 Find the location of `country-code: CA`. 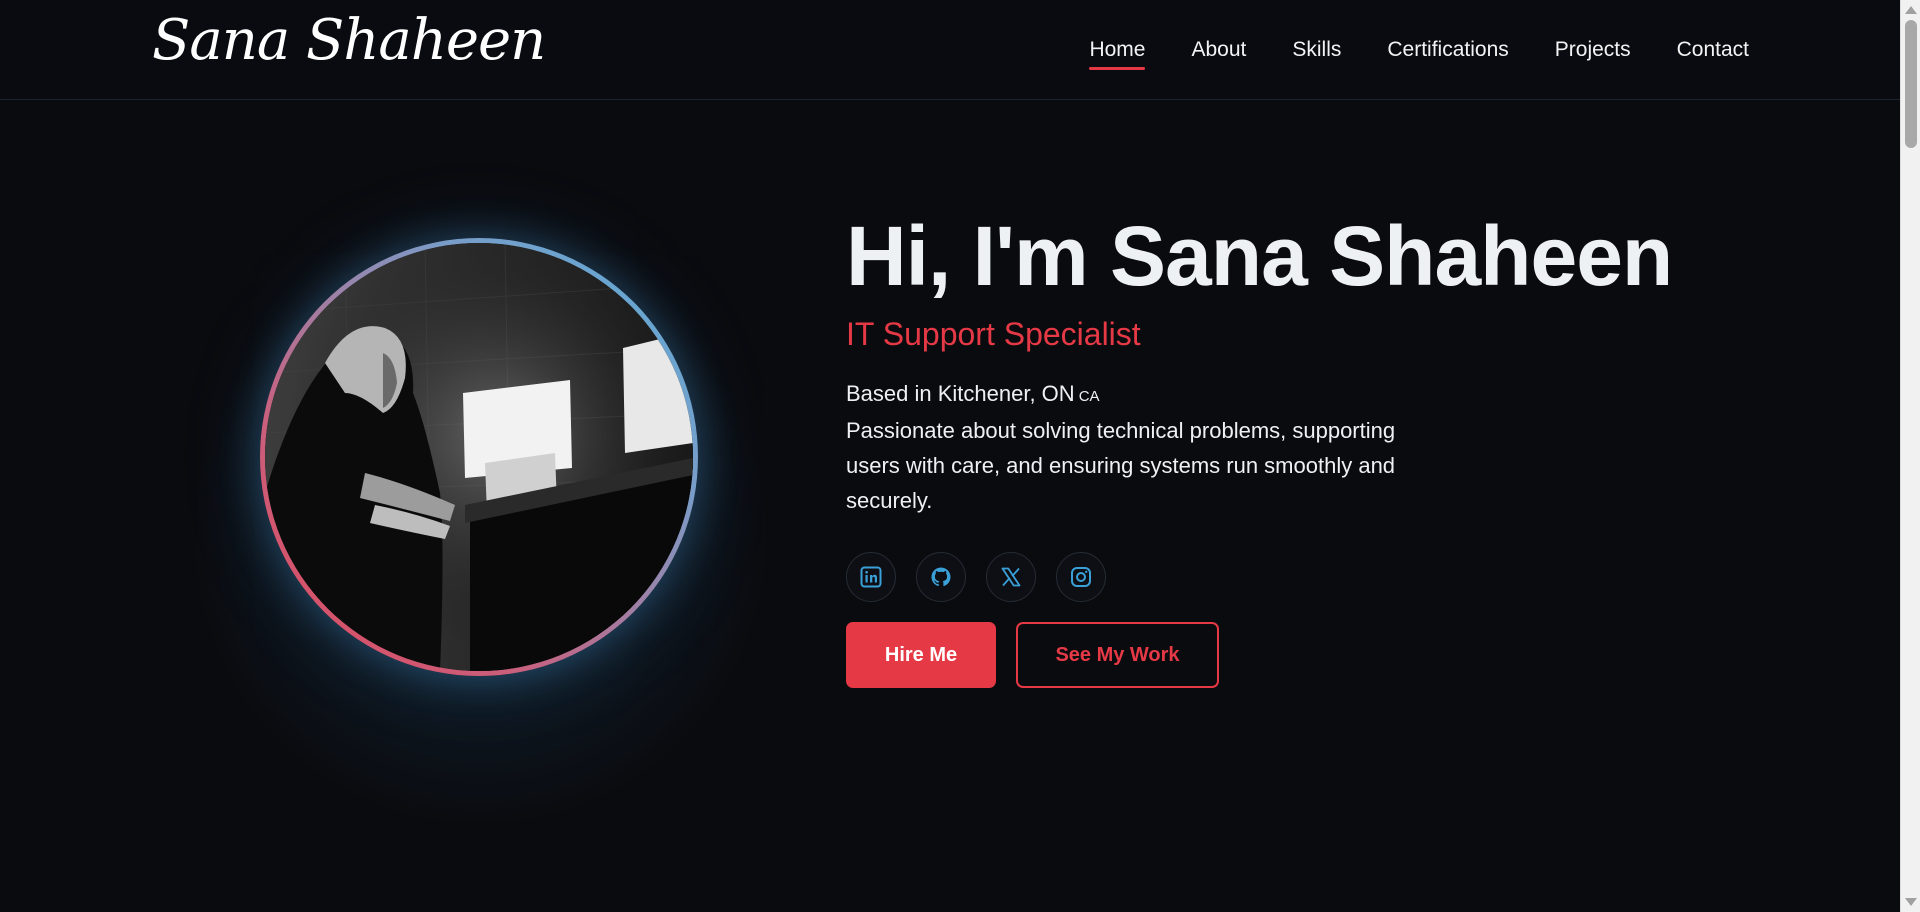

country-code: CA is located at coordinates (1089, 397).